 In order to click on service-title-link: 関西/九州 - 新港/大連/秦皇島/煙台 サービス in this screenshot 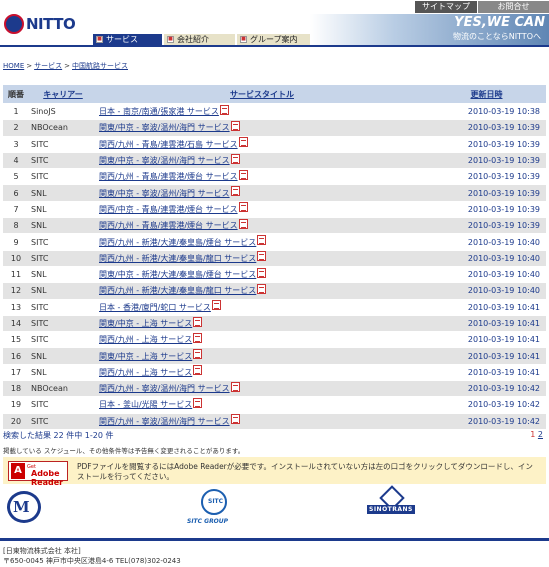, I will do `click(177, 242)`.